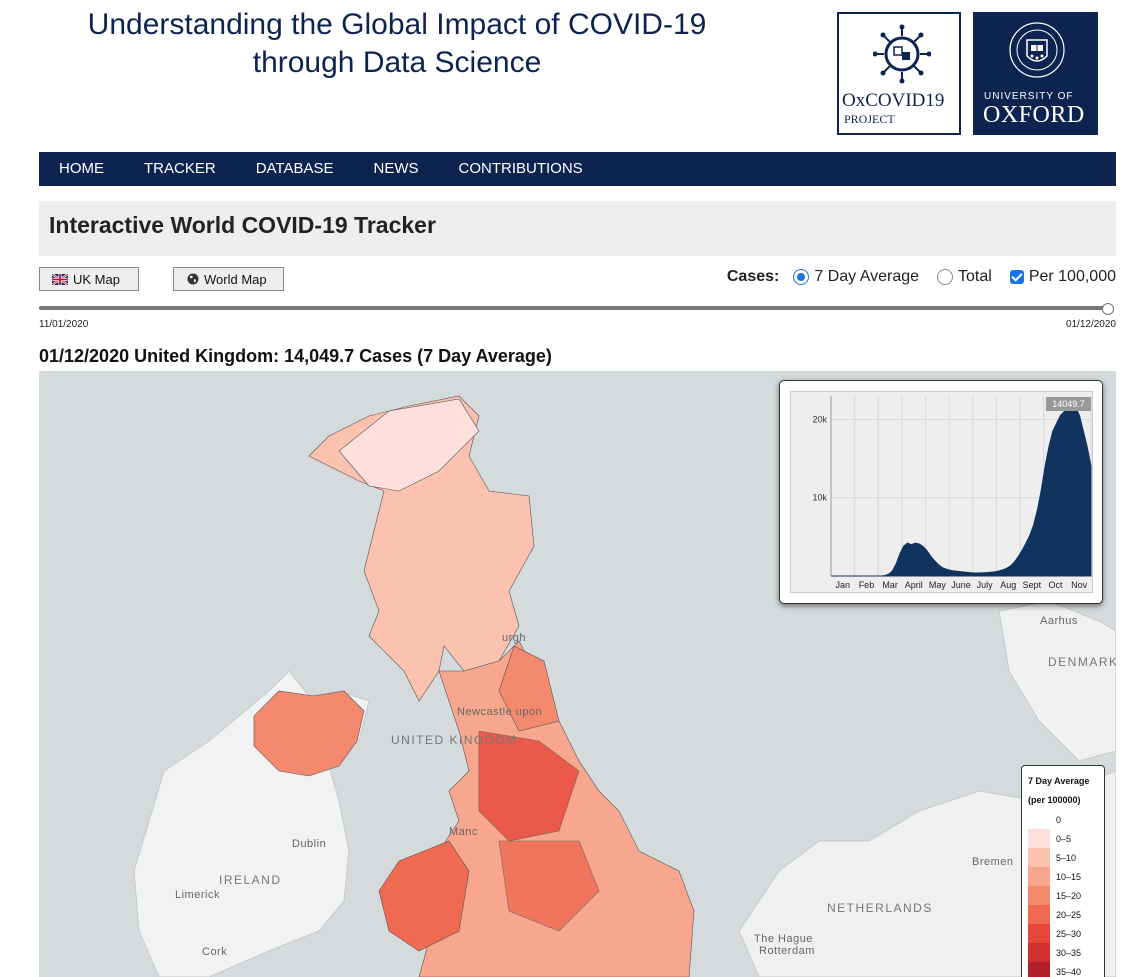 The width and height of the screenshot is (1139, 977). Describe the element at coordinates (1059, 781) in the screenshot. I see `legend-title-line1: 7 Day Average` at that location.